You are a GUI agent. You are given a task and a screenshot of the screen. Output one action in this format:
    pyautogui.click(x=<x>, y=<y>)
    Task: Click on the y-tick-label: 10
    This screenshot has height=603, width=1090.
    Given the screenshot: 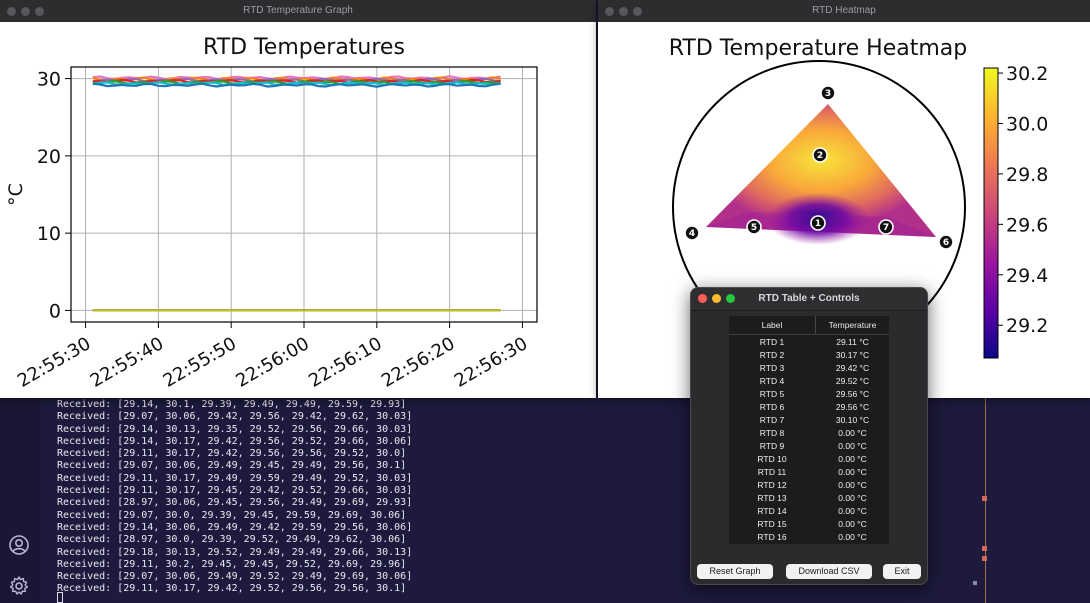 What is the action you would take?
    pyautogui.click(x=49, y=234)
    